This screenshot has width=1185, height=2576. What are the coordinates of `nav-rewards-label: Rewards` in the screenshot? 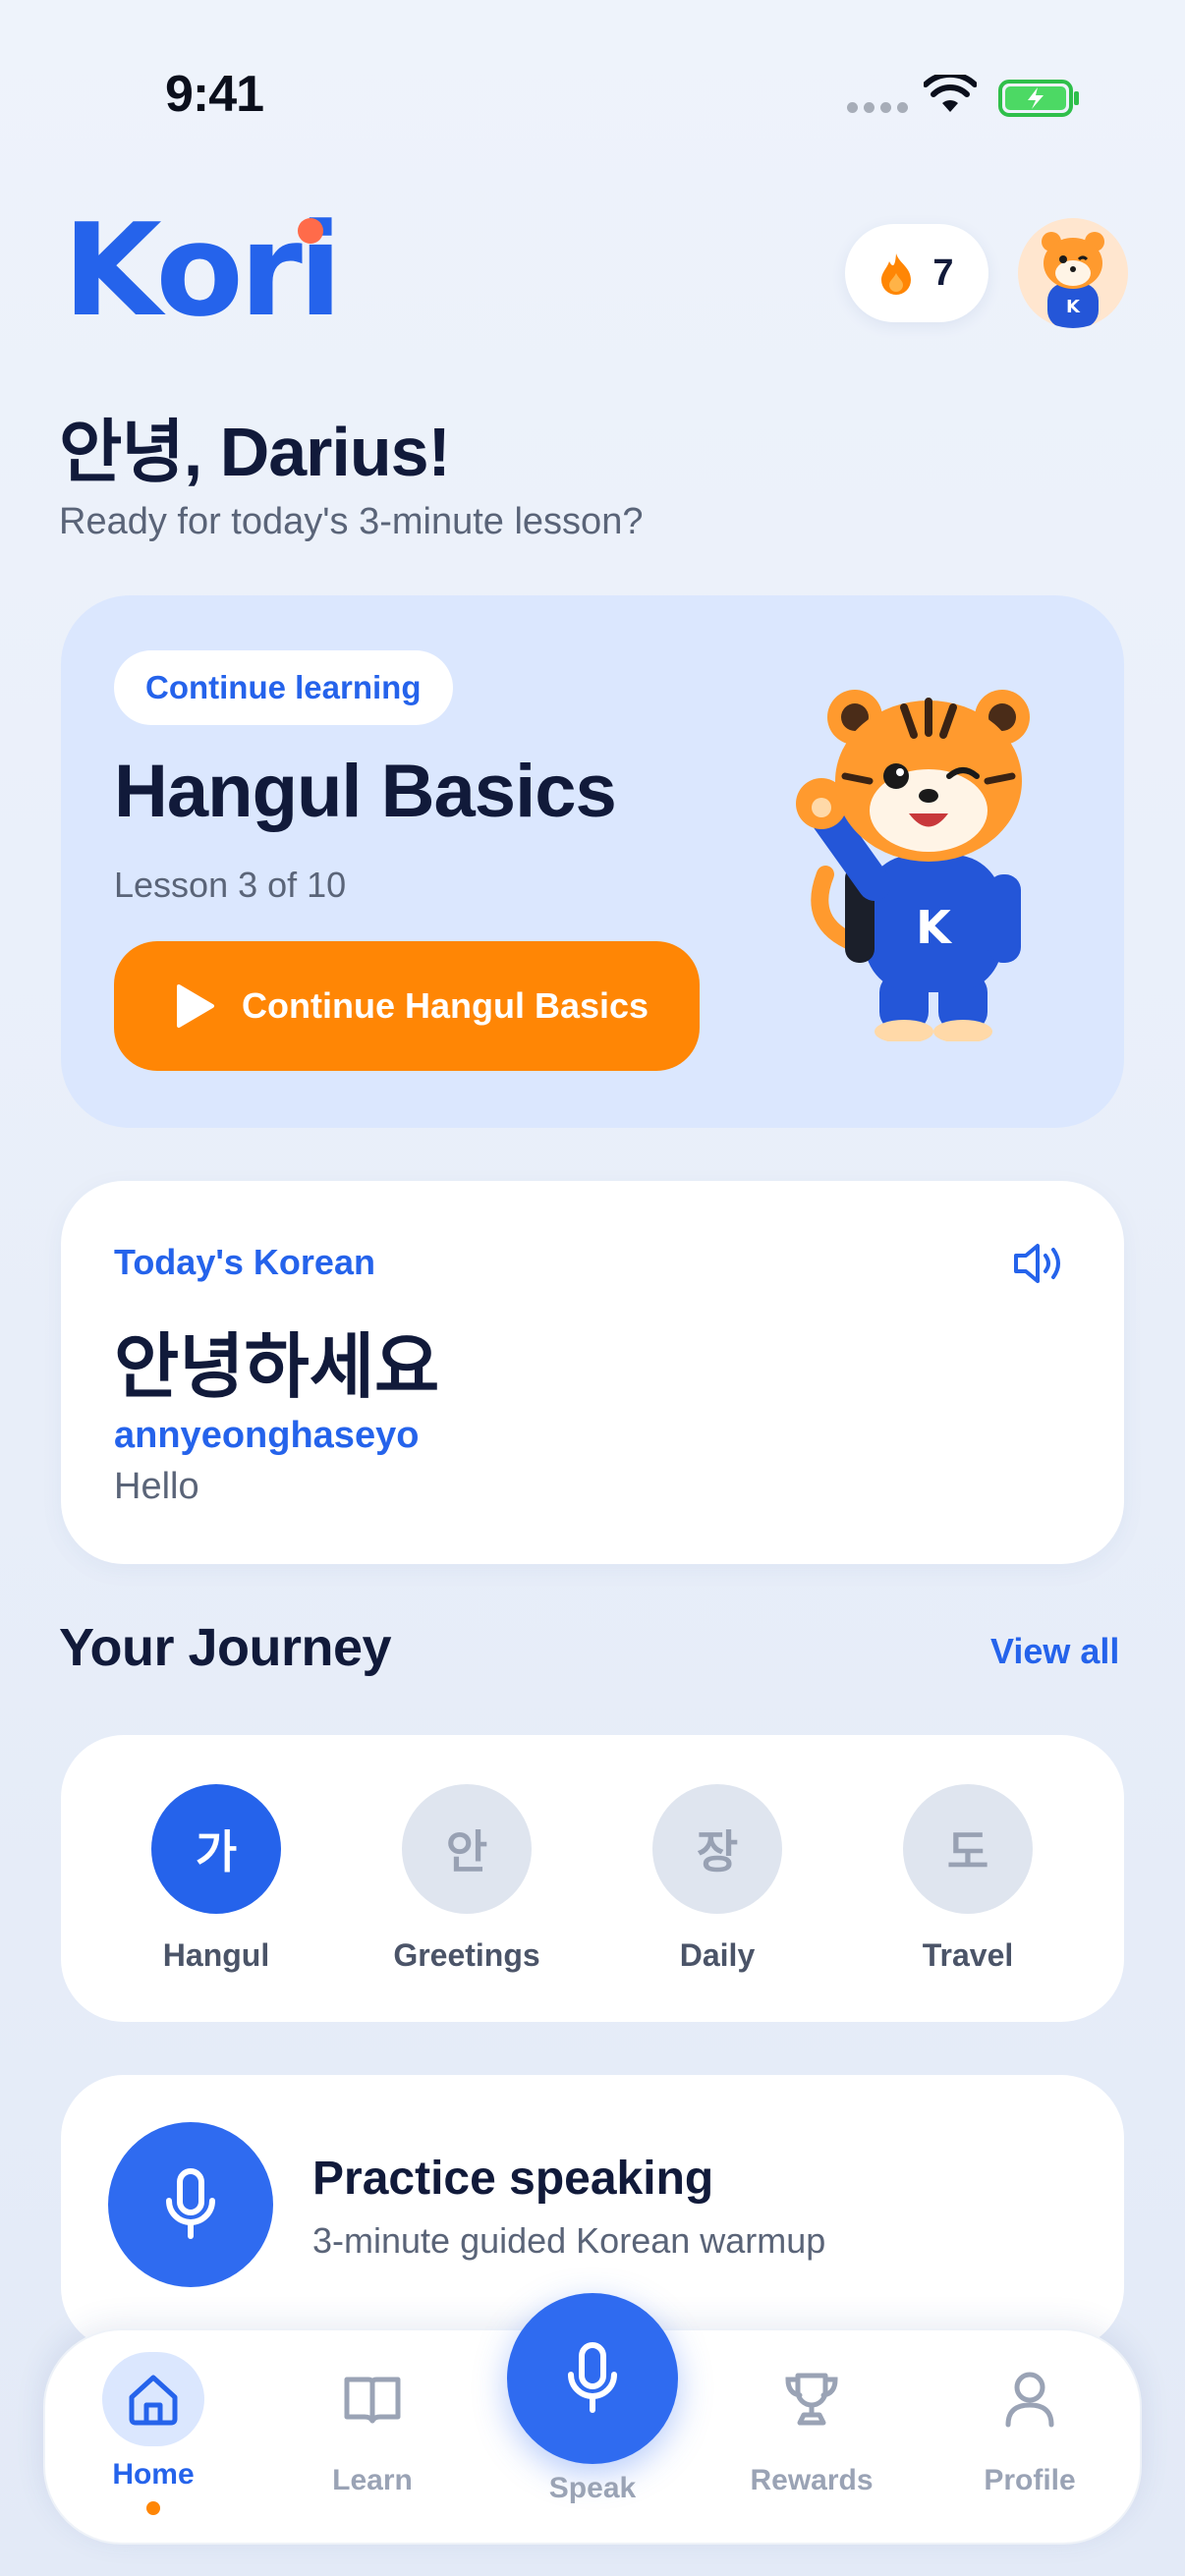 It's located at (812, 2480).